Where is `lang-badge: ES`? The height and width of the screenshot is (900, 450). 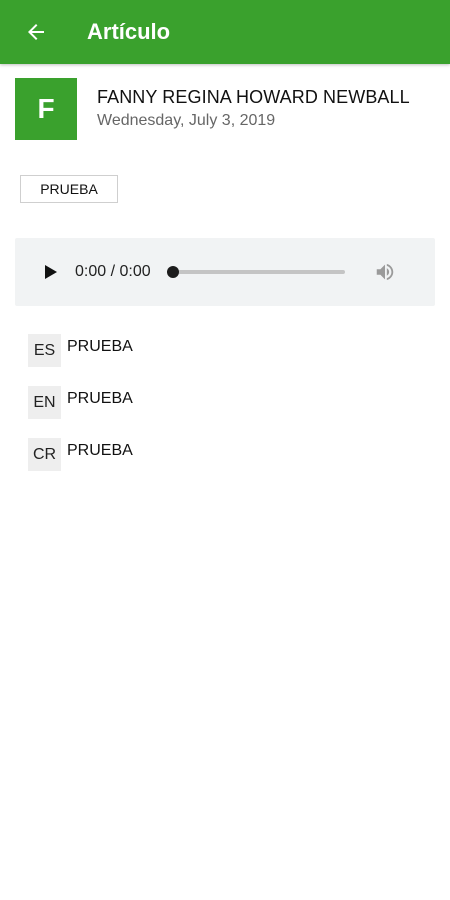
lang-badge: ES is located at coordinates (44, 350).